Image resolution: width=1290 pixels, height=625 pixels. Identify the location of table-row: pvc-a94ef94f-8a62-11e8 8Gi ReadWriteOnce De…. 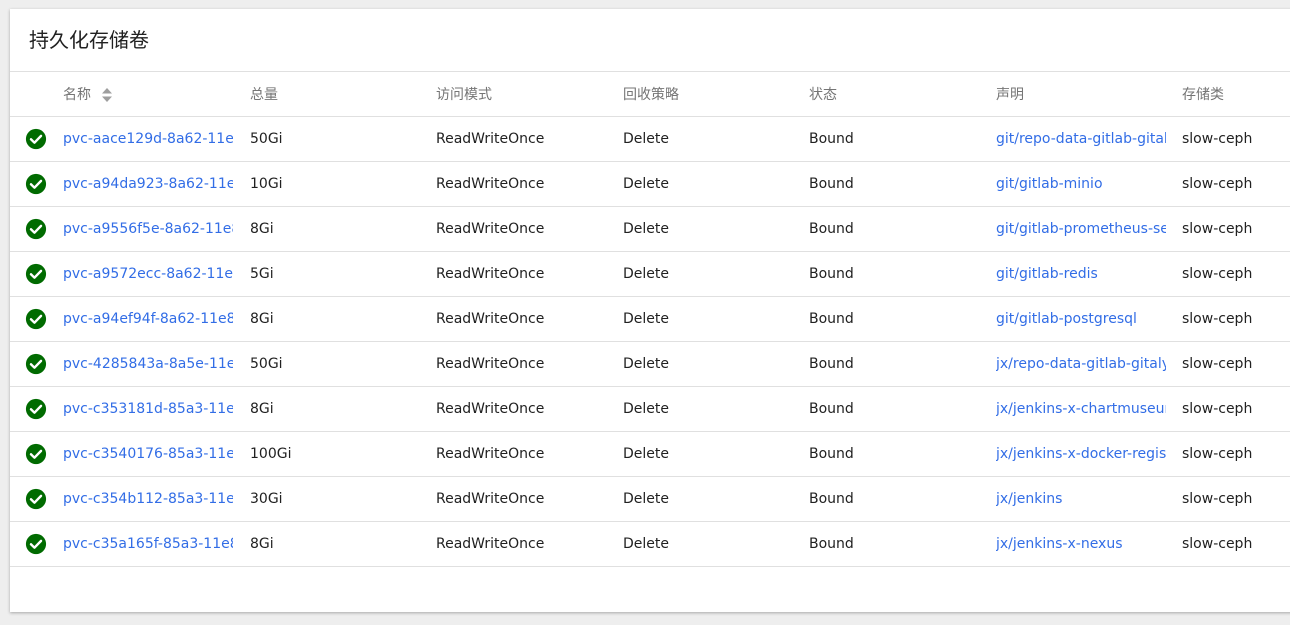
(650, 319).